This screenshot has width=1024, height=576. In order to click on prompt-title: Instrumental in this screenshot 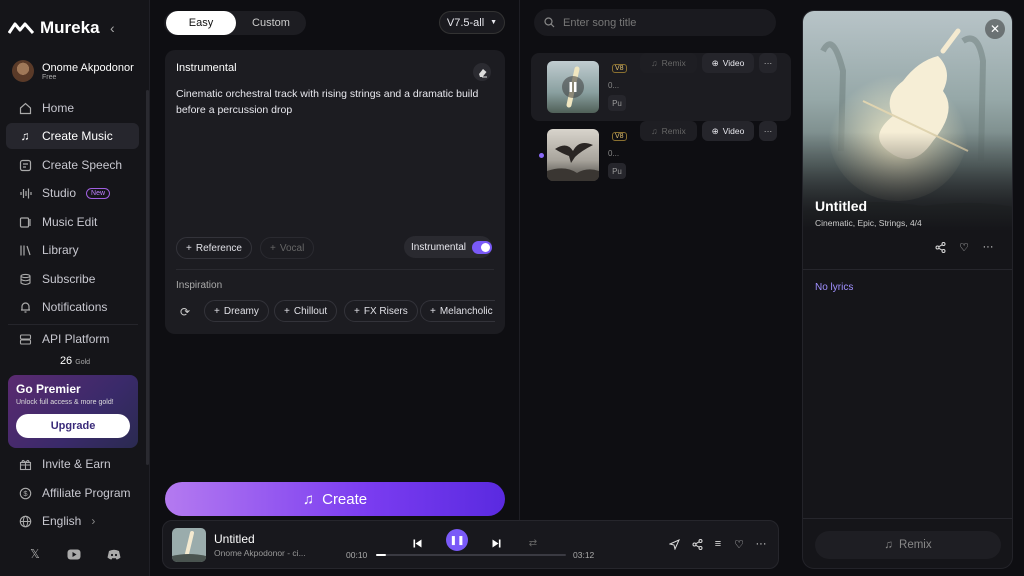, I will do `click(206, 68)`.